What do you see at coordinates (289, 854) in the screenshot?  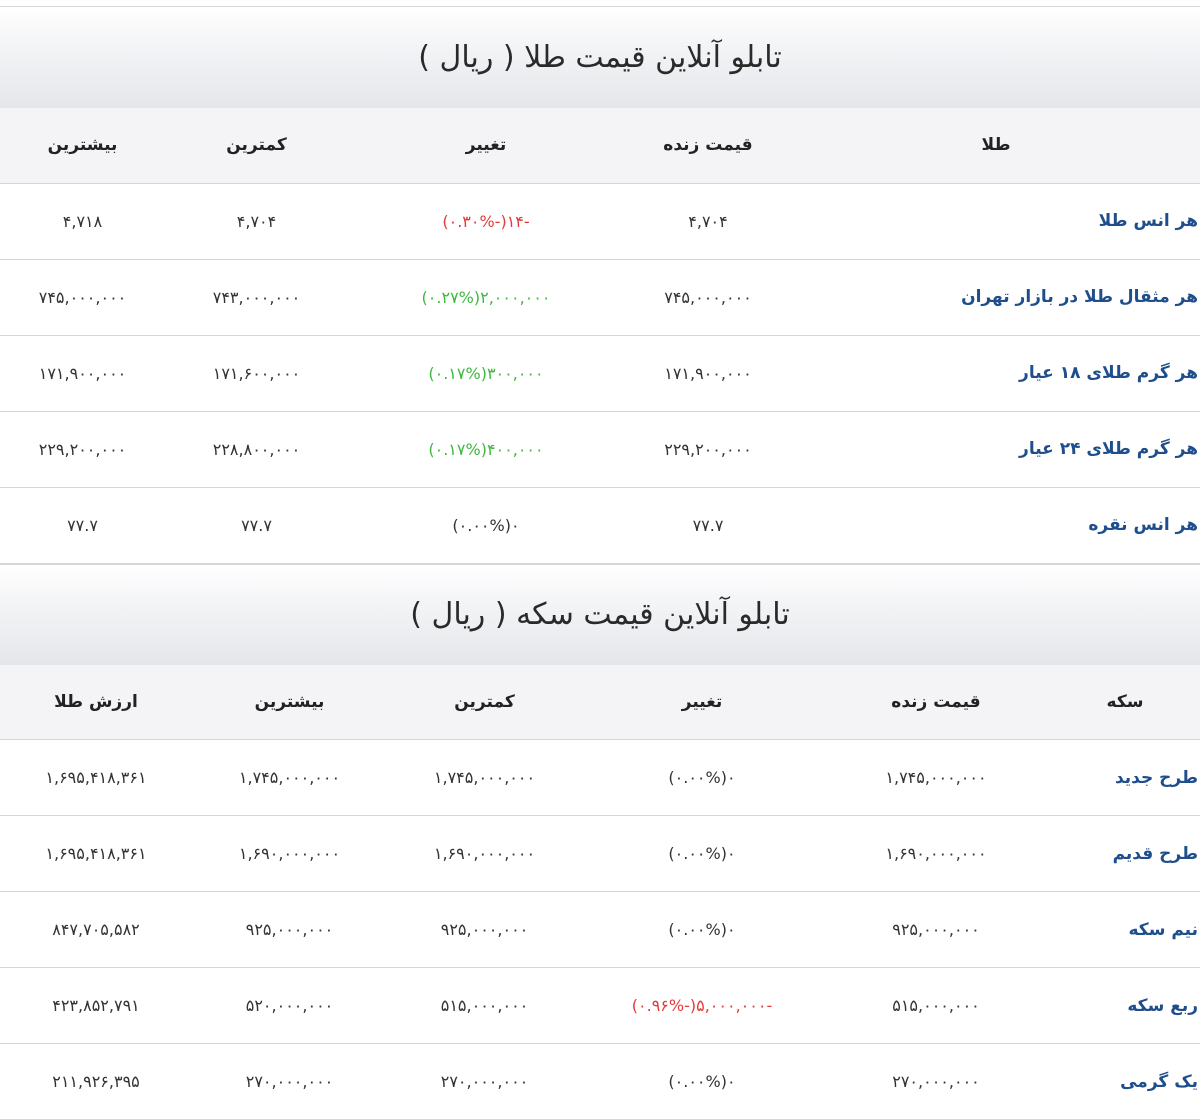 I see `max-price-cell: ۱,۶۹۰,۰۰۰,۰۰۰` at bounding box center [289, 854].